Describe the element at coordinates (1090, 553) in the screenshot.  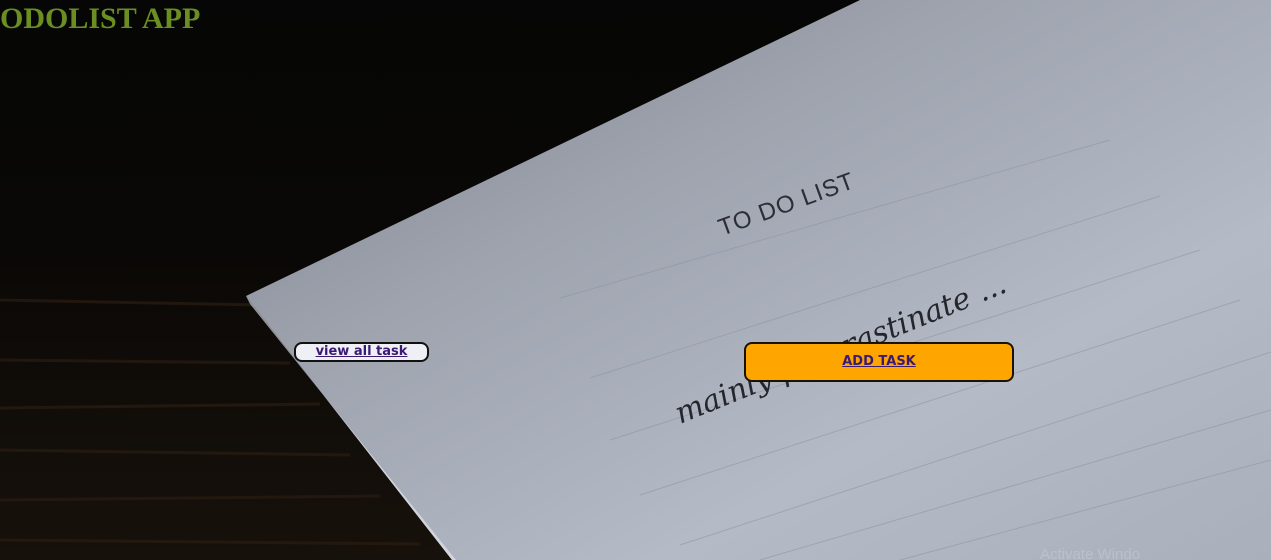
I see `windows-activation-watermark: Activate Windo` at that location.